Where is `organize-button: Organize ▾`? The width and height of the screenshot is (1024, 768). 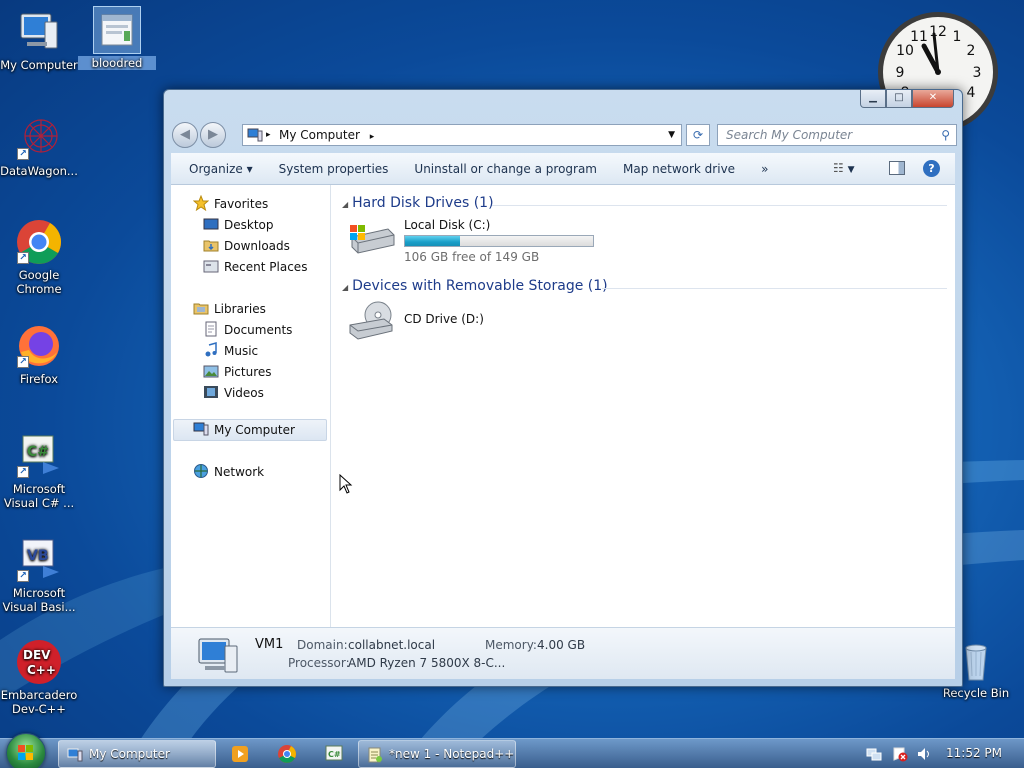 organize-button: Organize ▾ is located at coordinates (219, 169).